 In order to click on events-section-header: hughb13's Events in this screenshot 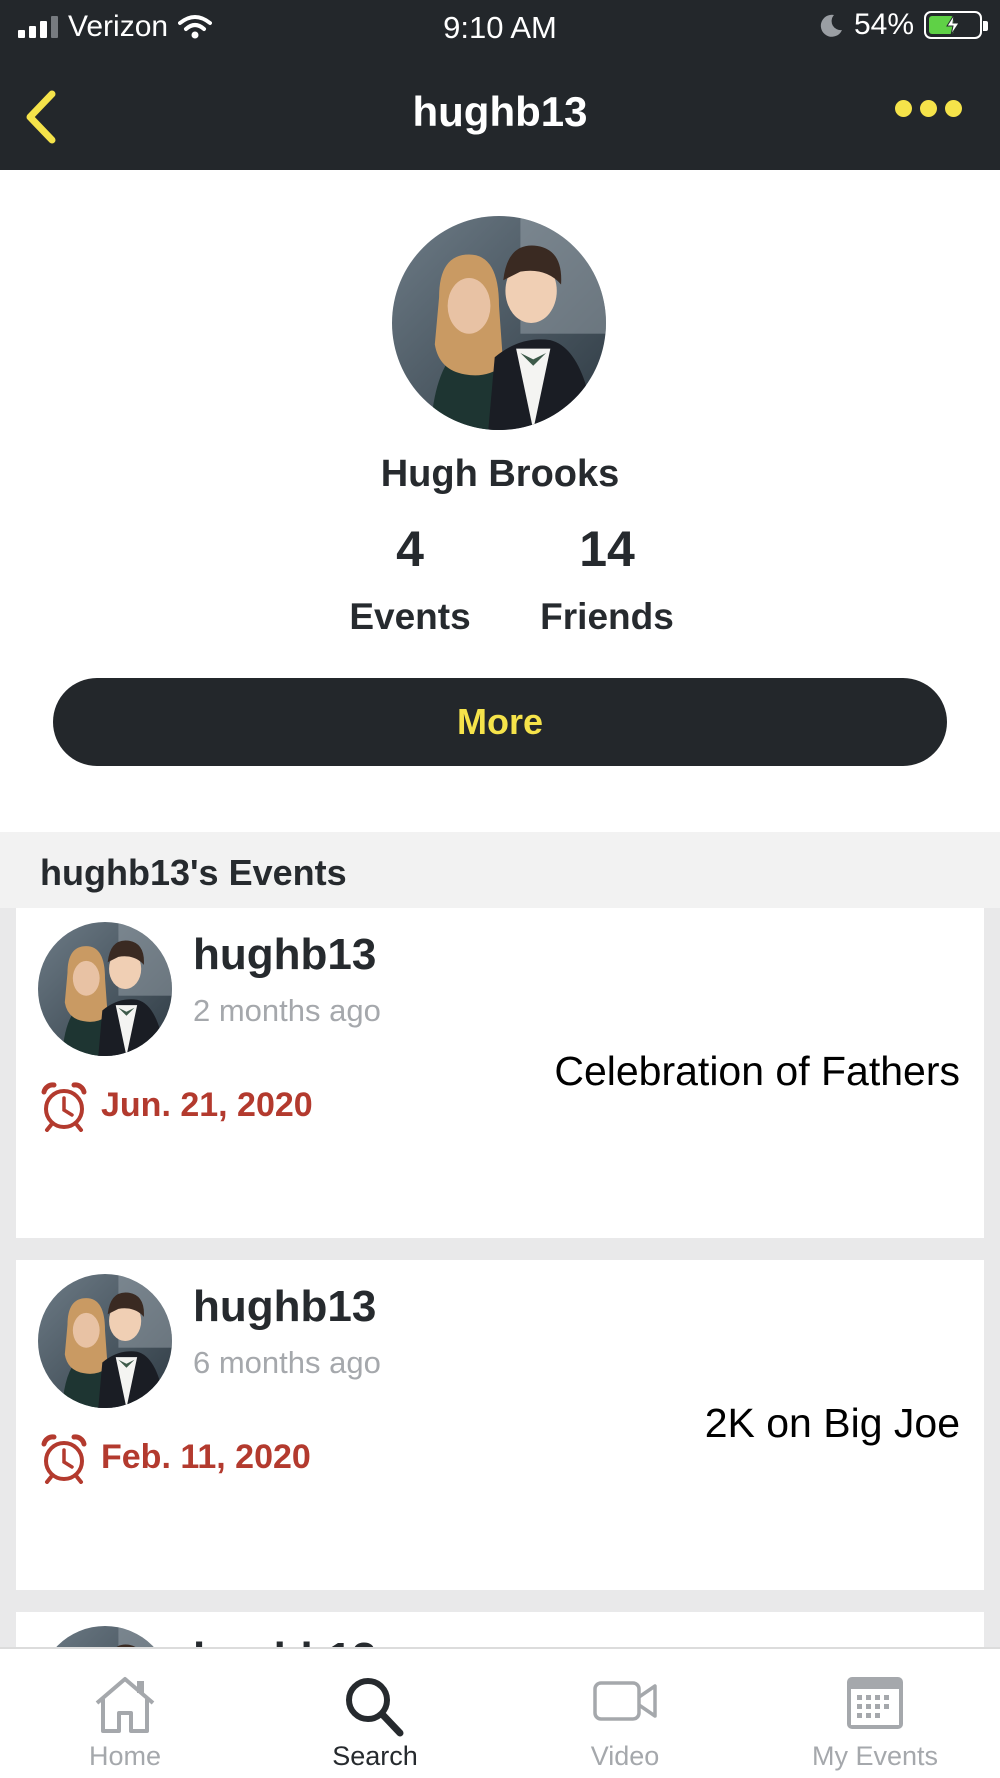, I will do `click(500, 870)`.